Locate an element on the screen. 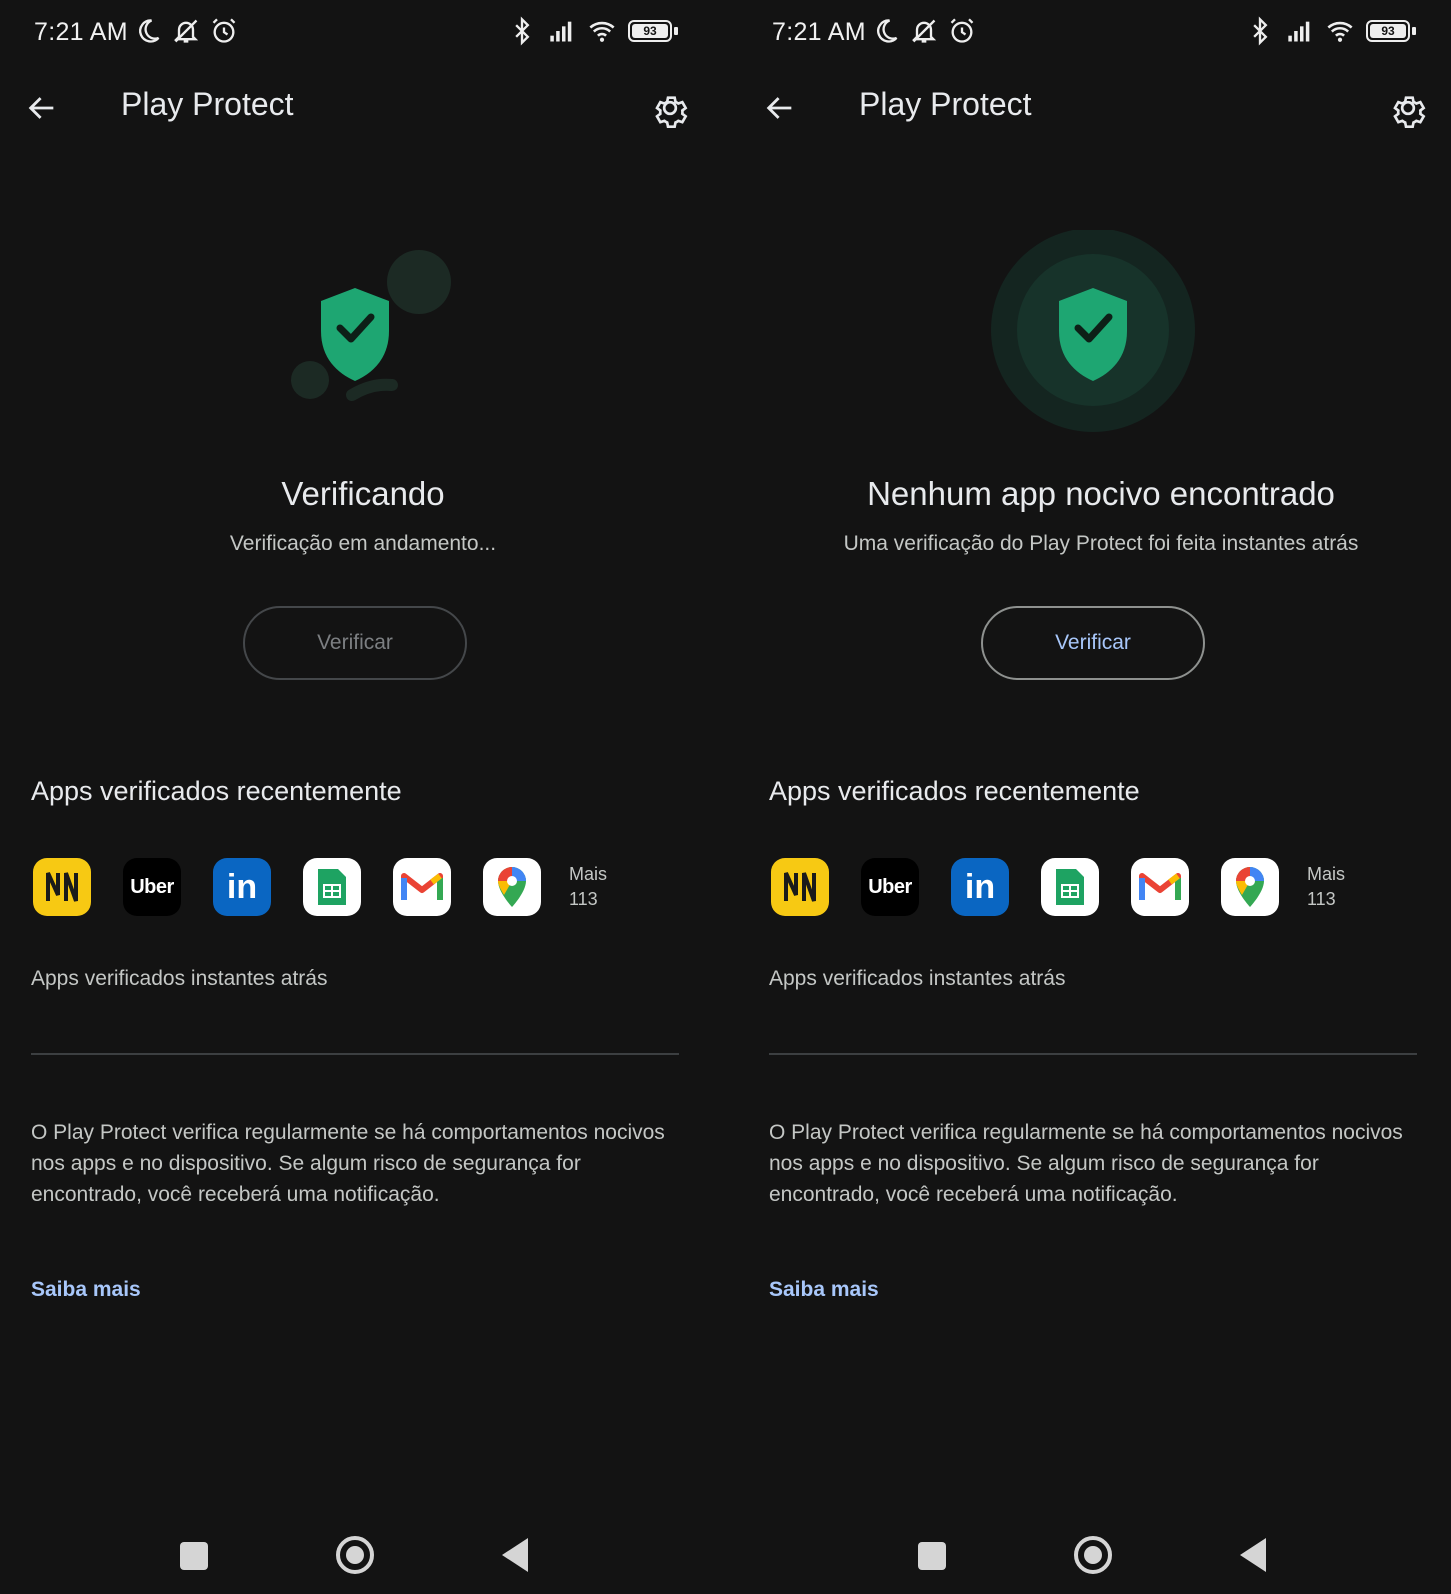  scan-animation is located at coordinates (363, 335).